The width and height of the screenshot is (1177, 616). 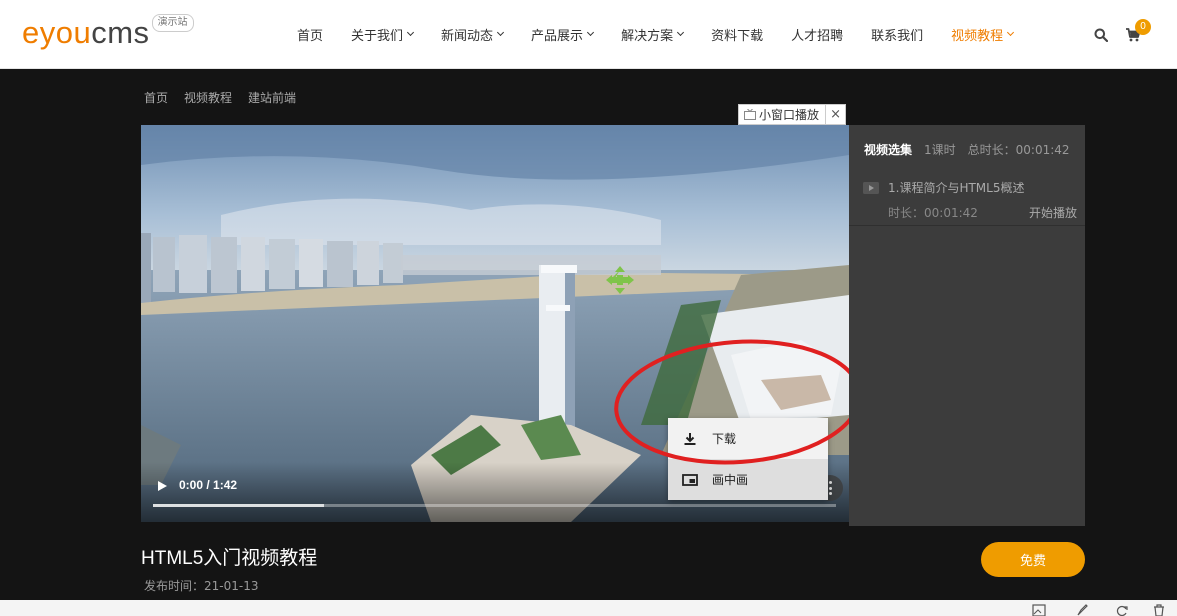 I want to click on nav-item-0: 首页, so click(x=310, y=34).